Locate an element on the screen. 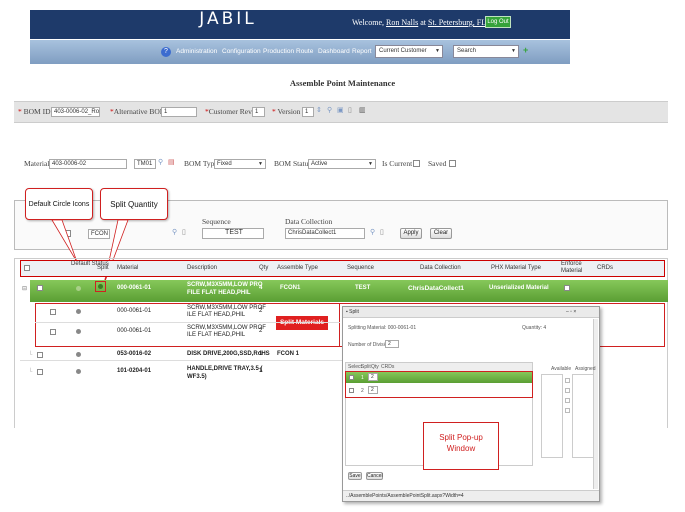  cell-data-collection: ChrisDataCollect1 is located at coordinates (436, 288).